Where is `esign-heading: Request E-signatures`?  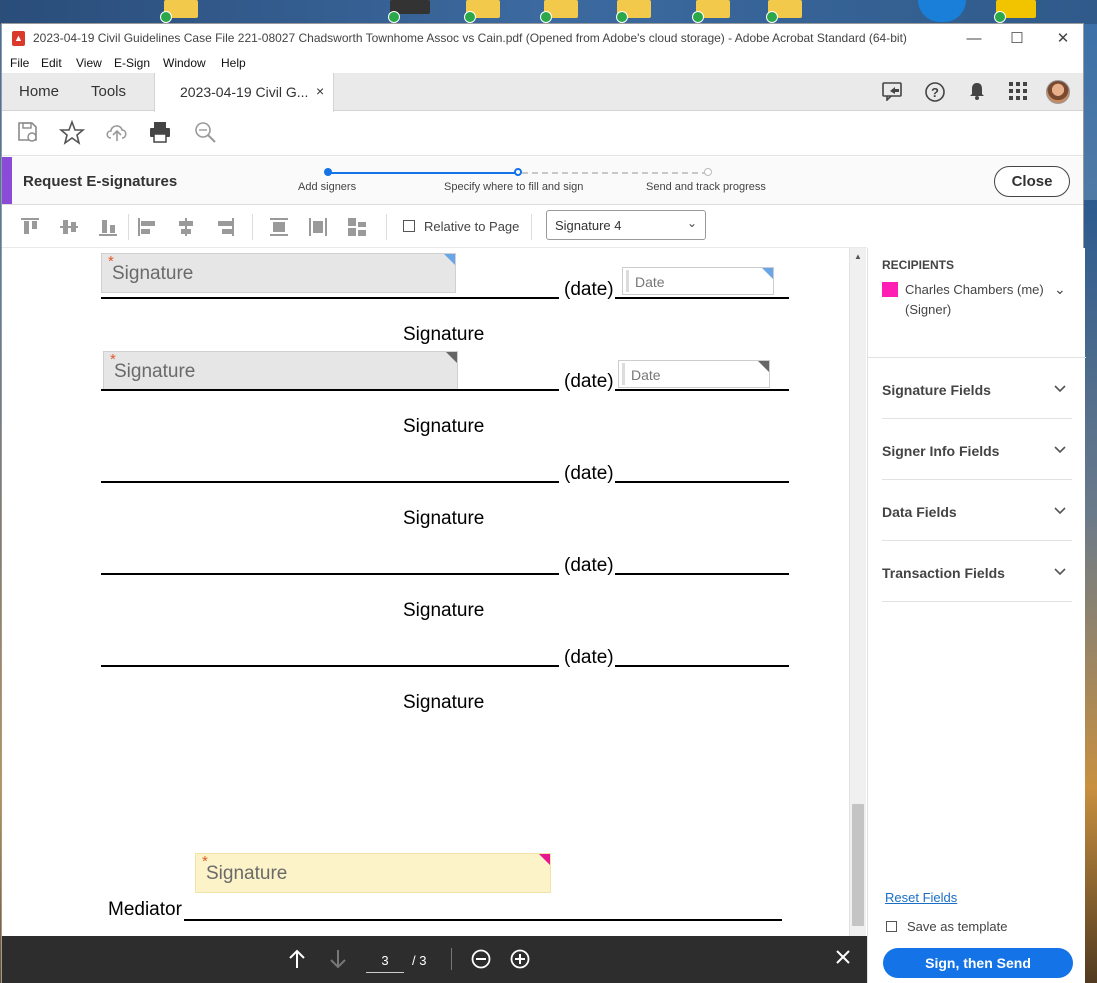 esign-heading: Request E-signatures is located at coordinates (100, 181).